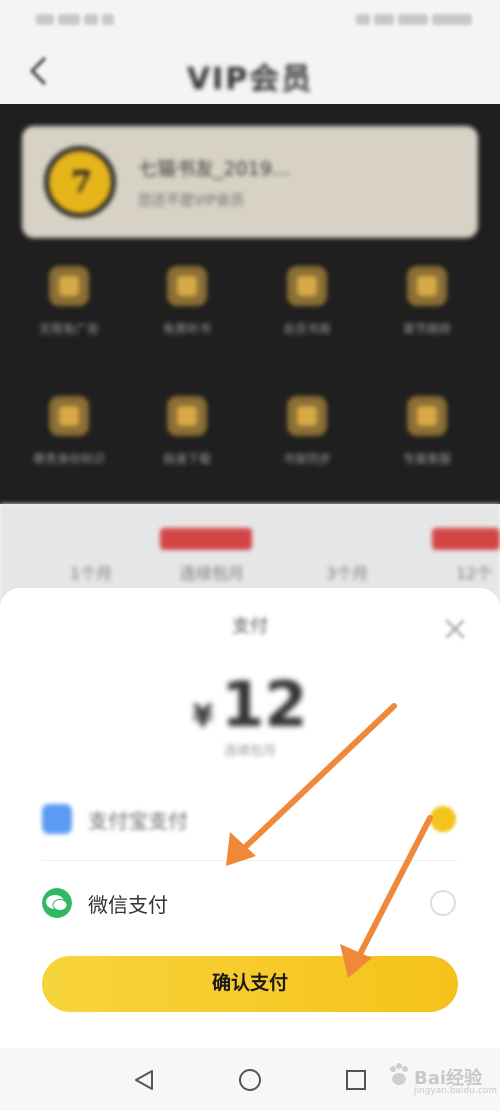  What do you see at coordinates (144, 1080) in the screenshot?
I see `nav-back-icon` at bounding box center [144, 1080].